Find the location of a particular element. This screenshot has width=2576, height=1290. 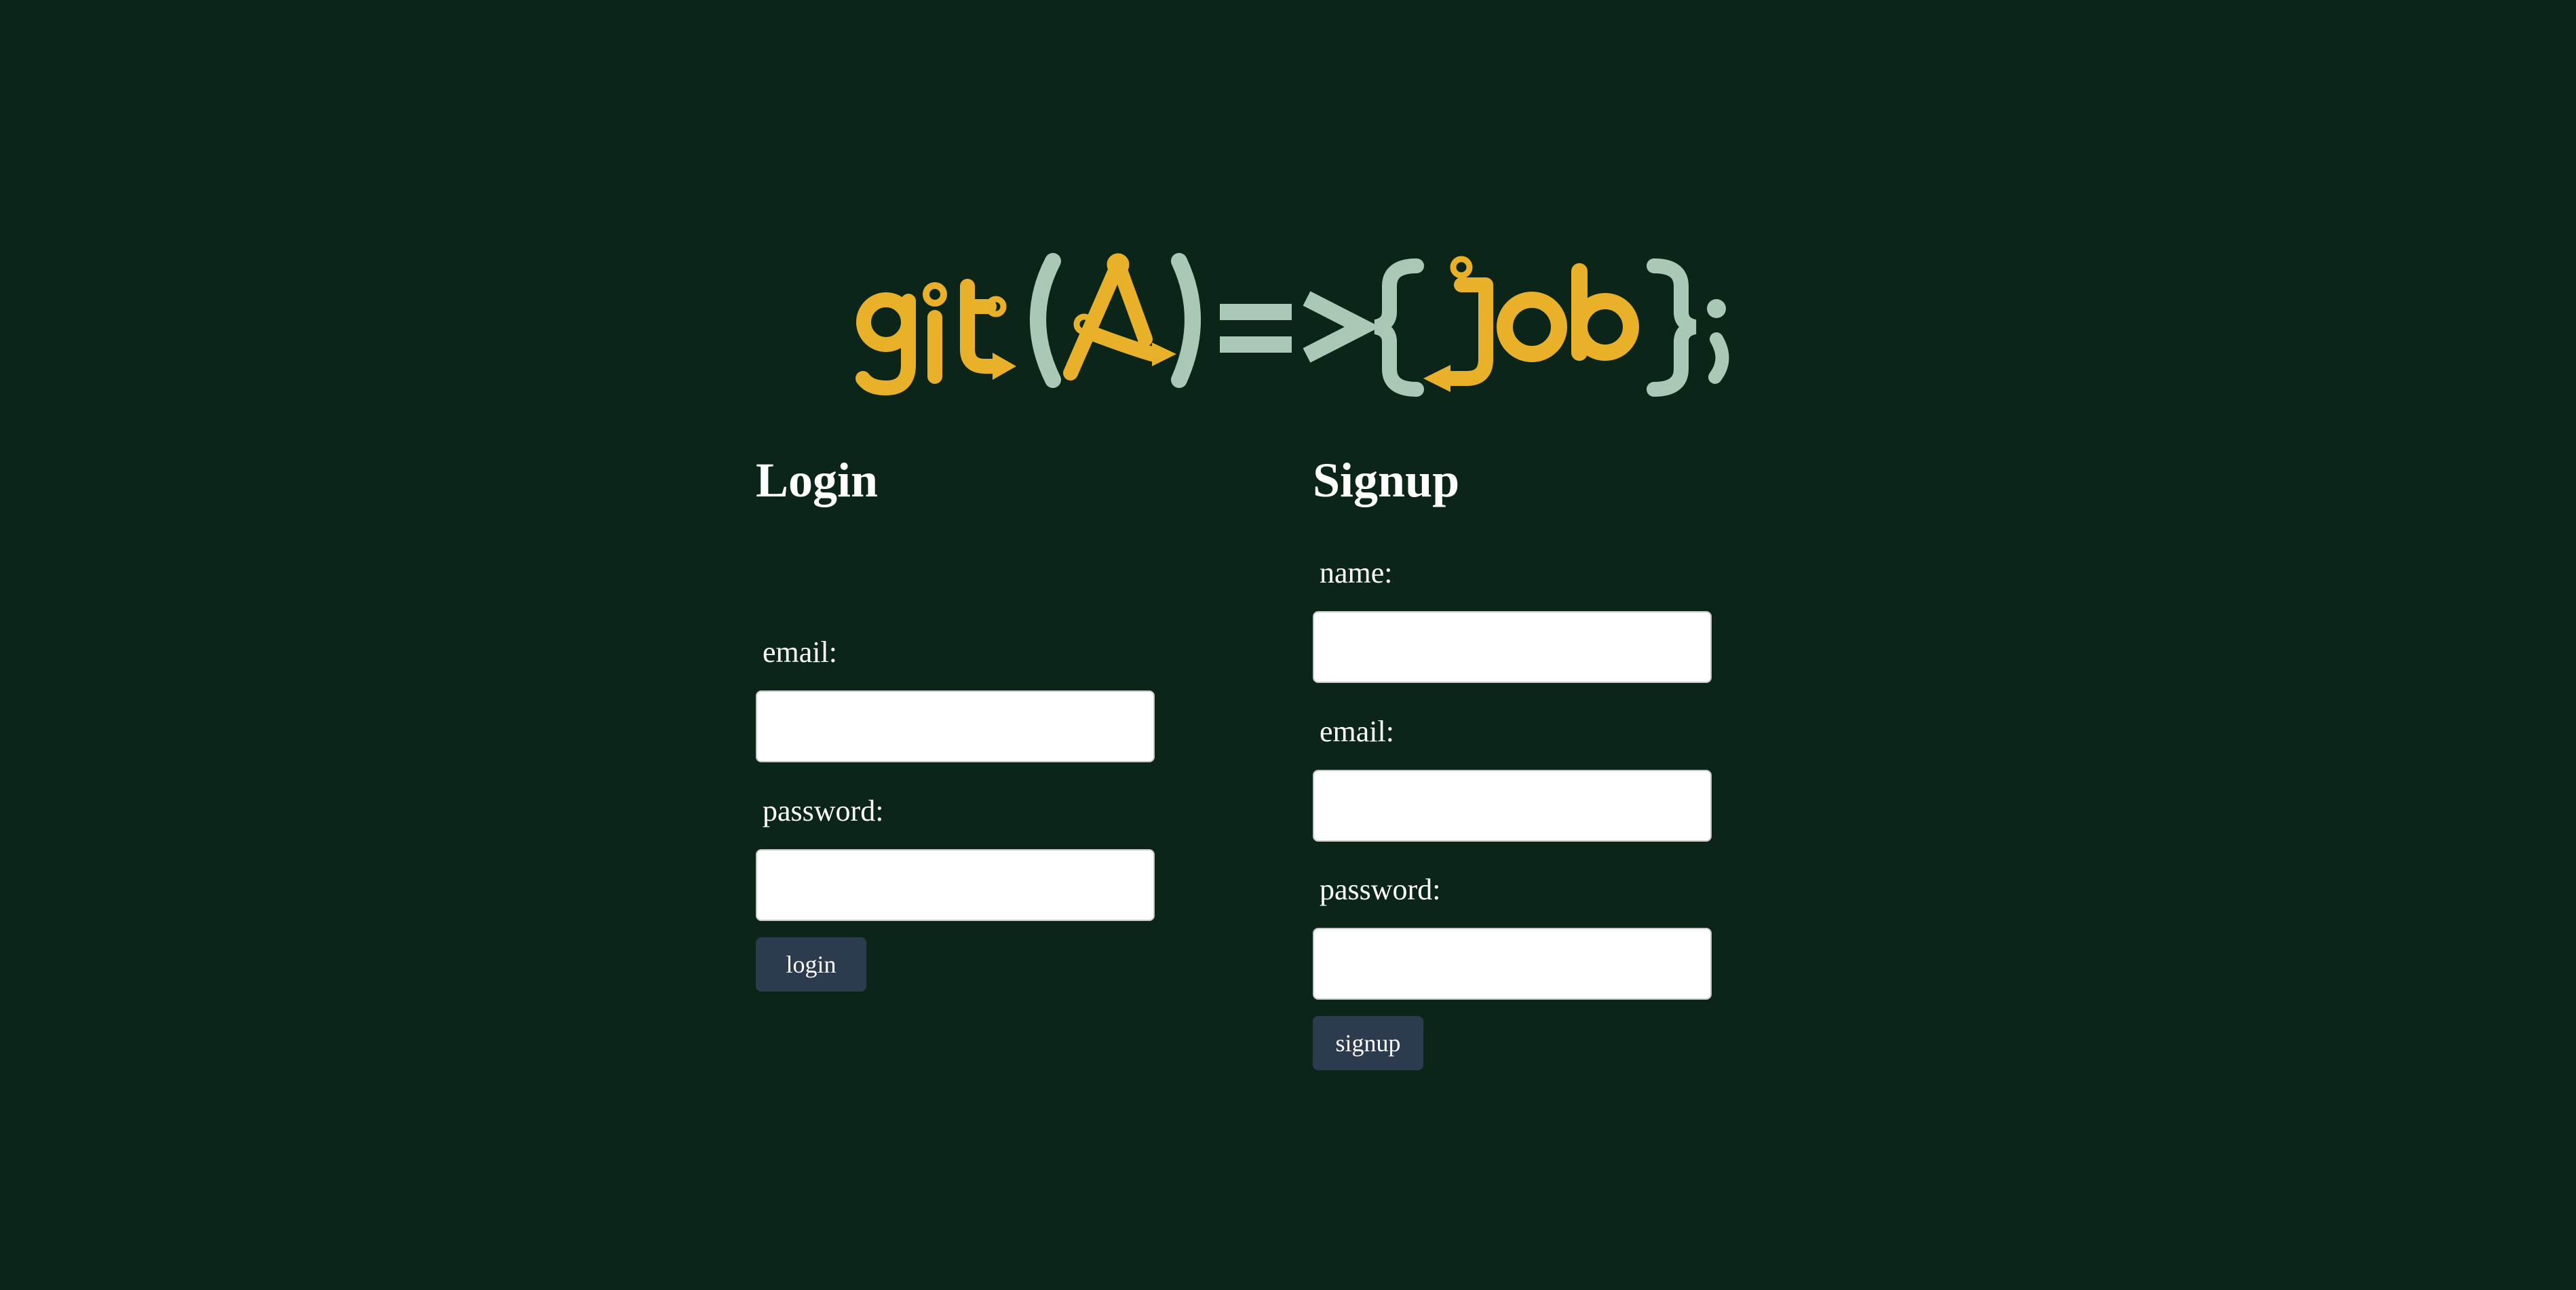

signup-password-input is located at coordinates (1512, 964).